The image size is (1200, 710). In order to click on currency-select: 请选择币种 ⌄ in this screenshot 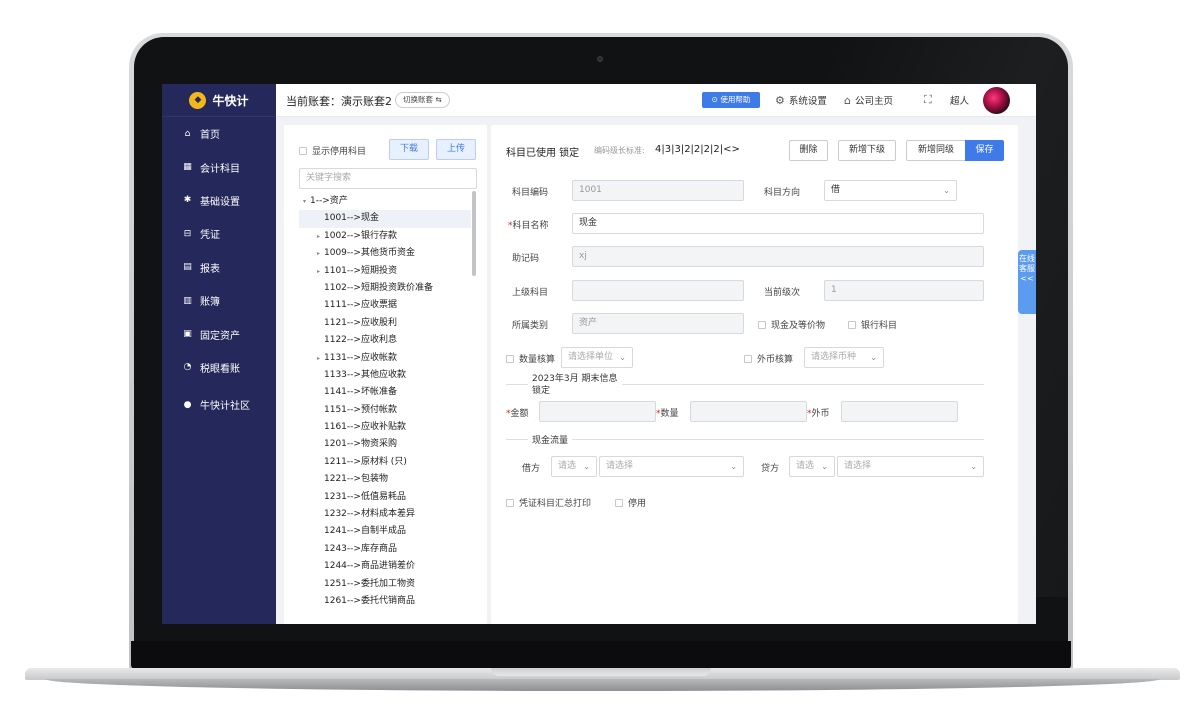, I will do `click(844, 357)`.